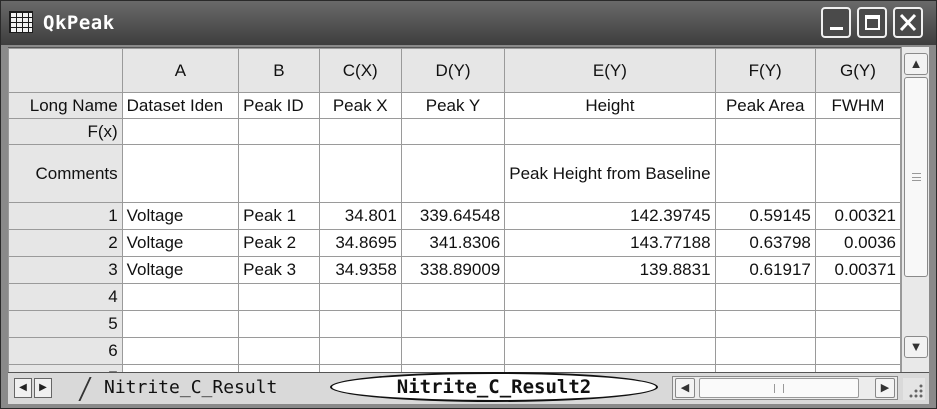 This screenshot has height=409, width=937. I want to click on column-header-c: C(X), so click(360, 70).